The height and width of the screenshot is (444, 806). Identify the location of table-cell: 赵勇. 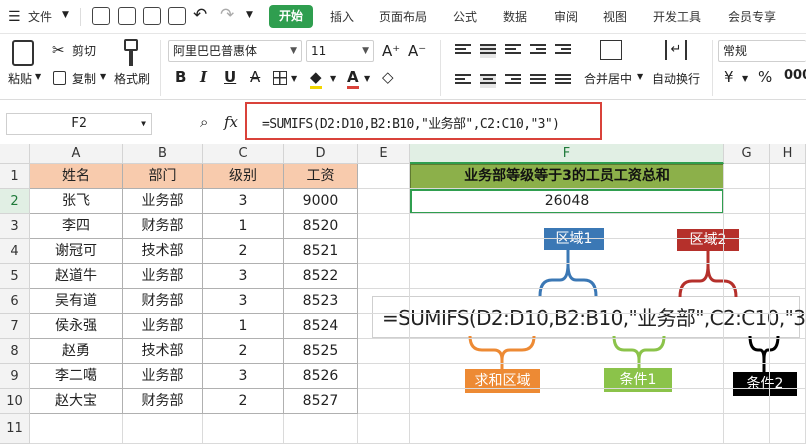
(76, 351).